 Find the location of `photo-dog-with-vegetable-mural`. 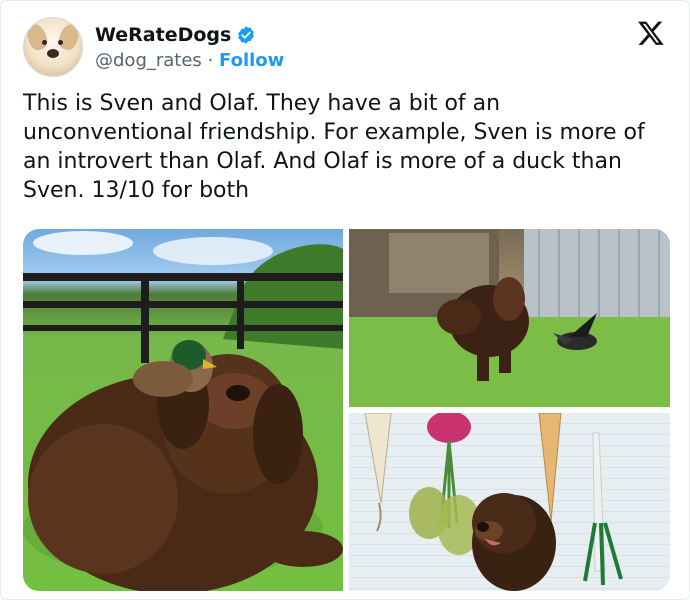

photo-dog-with-vegetable-mural is located at coordinates (509, 502).